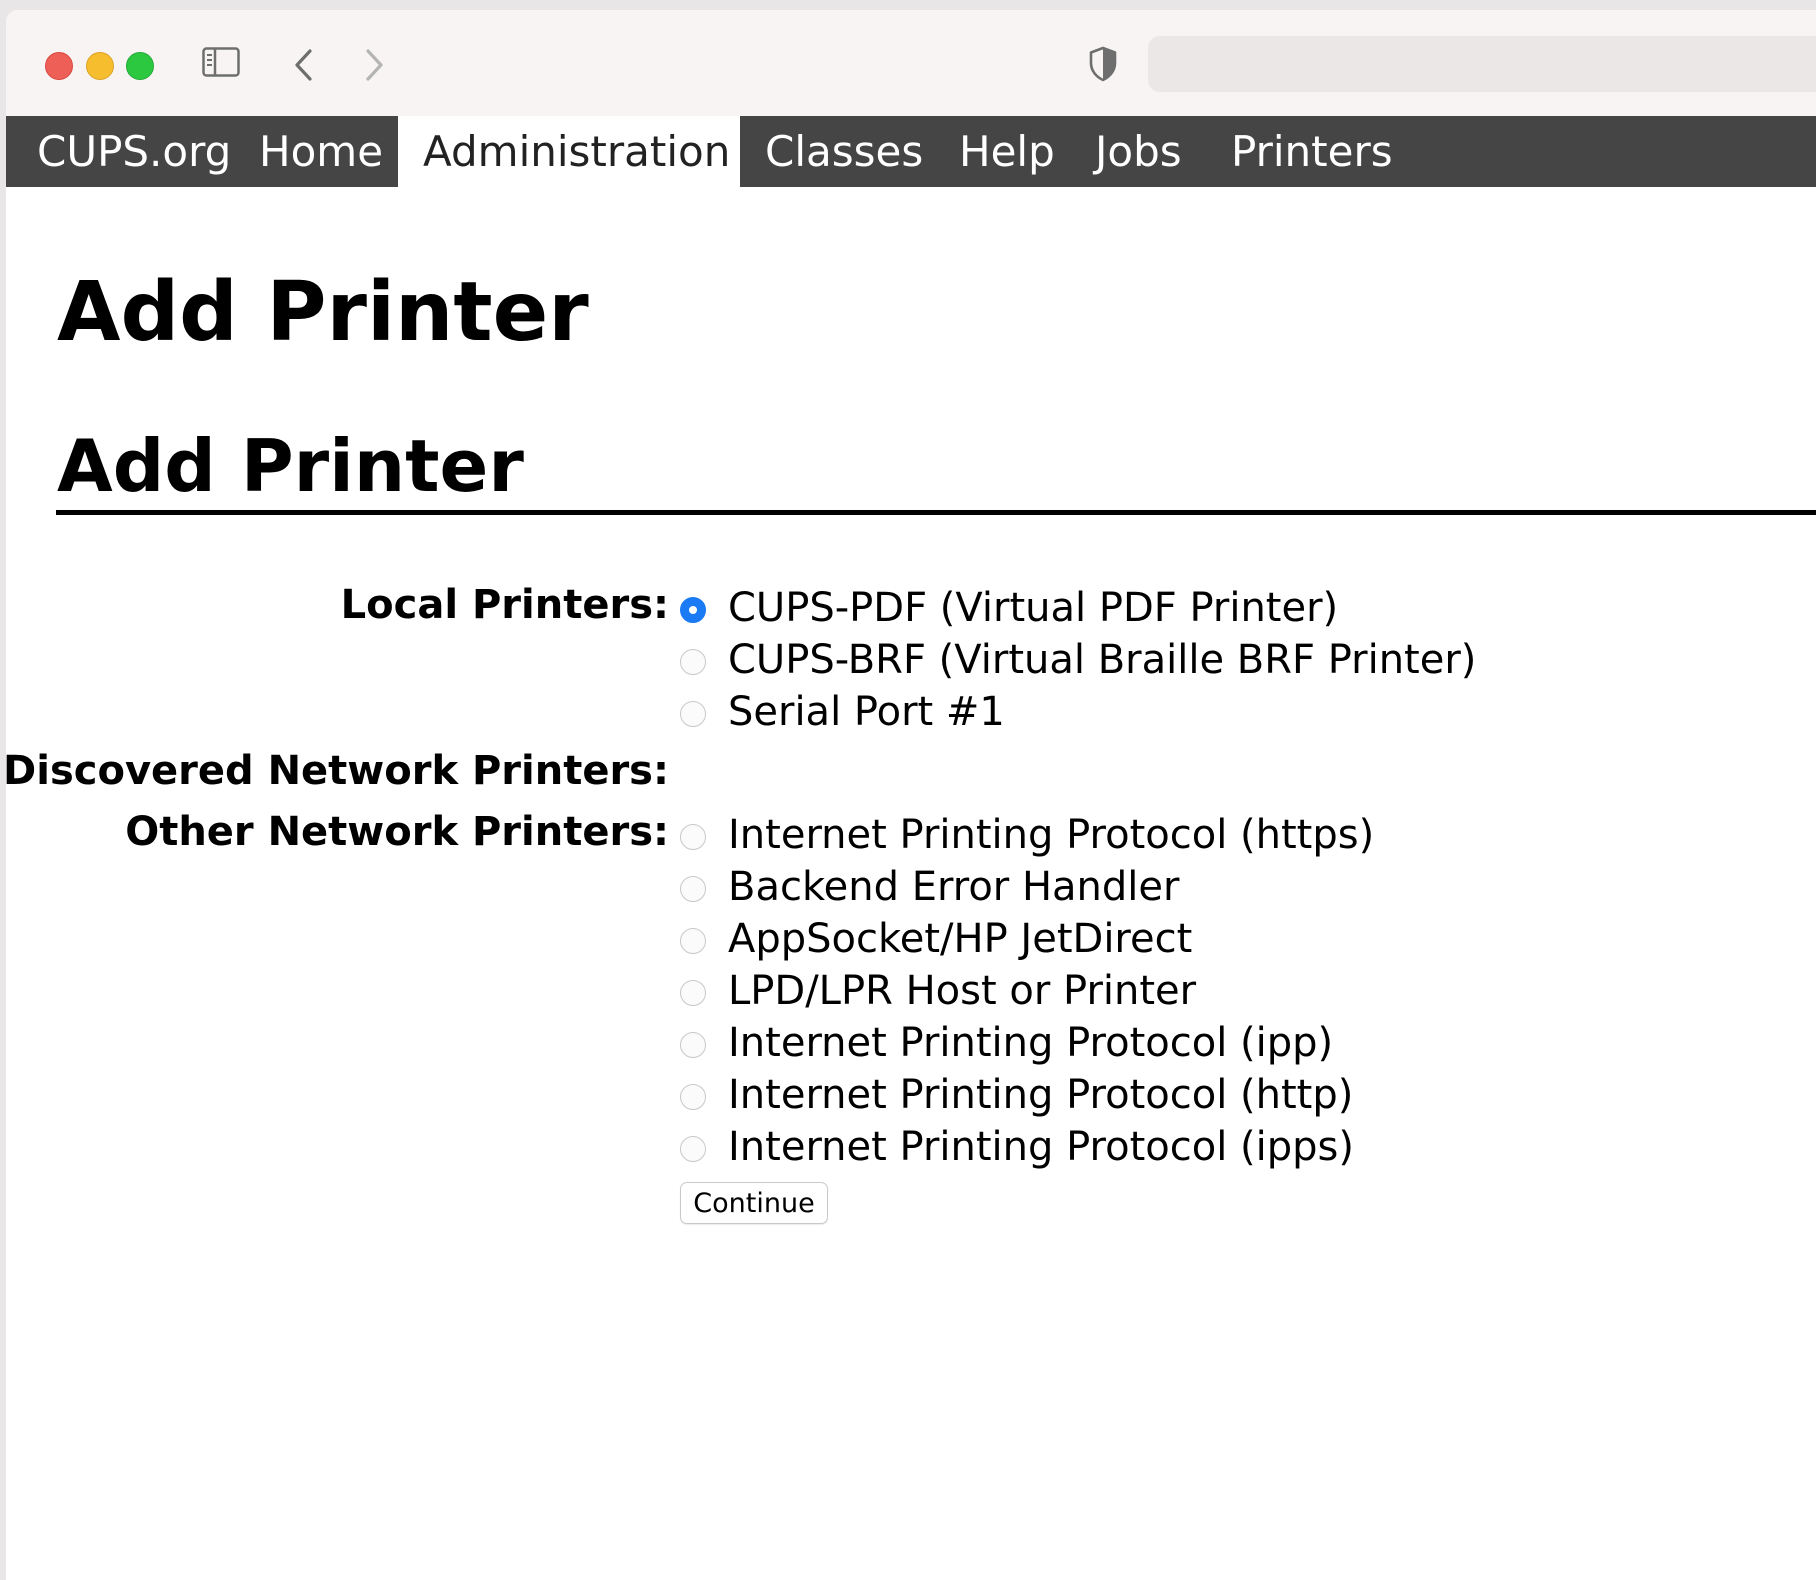  What do you see at coordinates (140, 66) in the screenshot?
I see `maximize-window-button` at bounding box center [140, 66].